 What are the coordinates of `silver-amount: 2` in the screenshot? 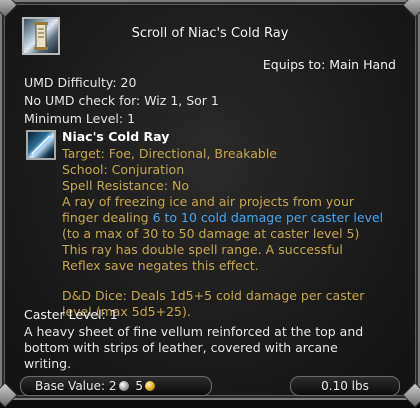 It's located at (112, 386).